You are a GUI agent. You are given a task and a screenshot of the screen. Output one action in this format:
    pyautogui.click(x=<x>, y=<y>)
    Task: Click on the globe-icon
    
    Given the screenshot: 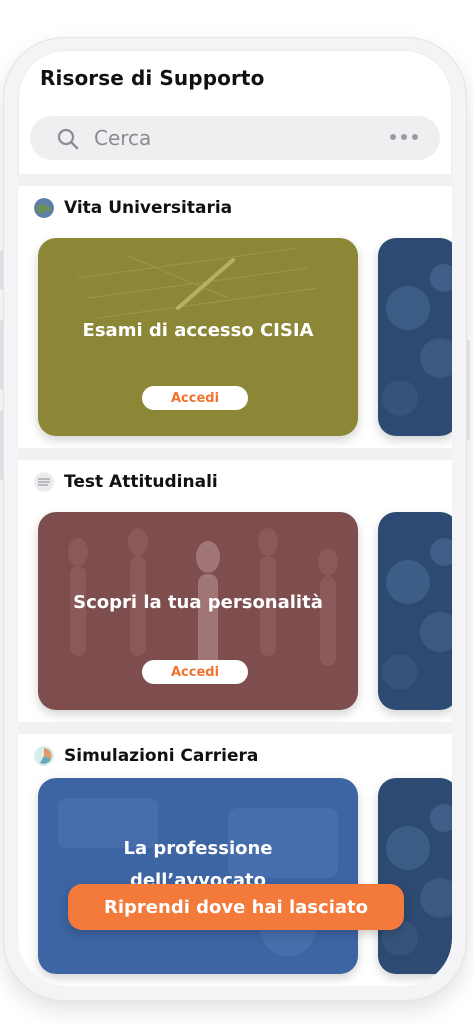 What is the action you would take?
    pyautogui.click(x=44, y=208)
    